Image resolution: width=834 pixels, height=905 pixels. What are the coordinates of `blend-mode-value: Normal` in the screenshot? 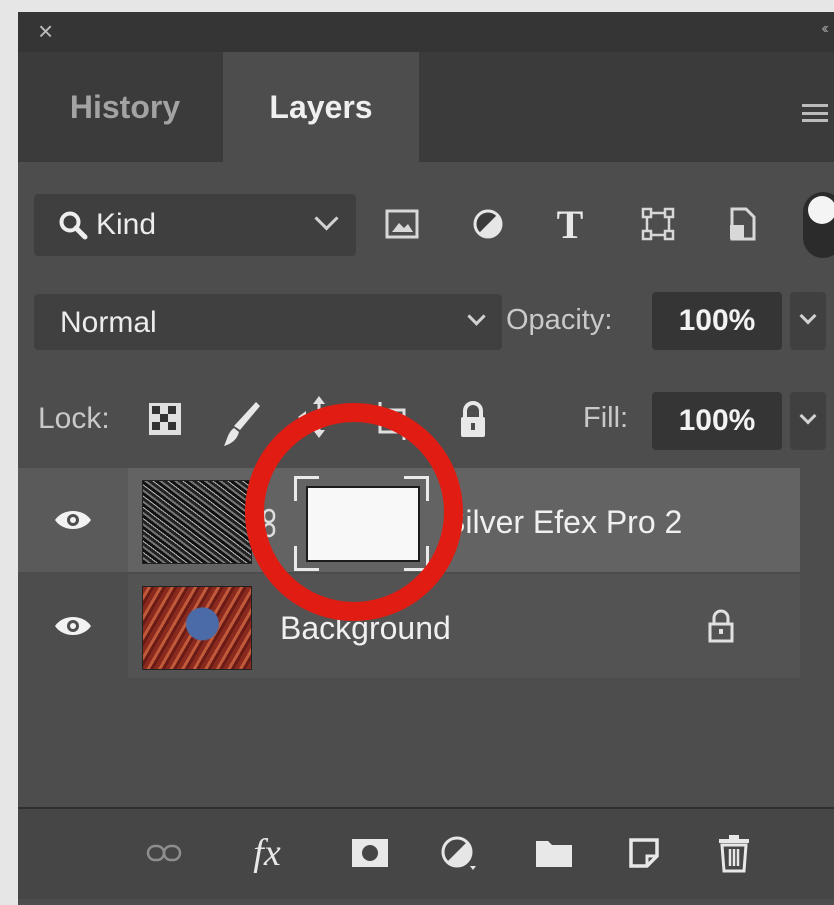 It's located at (108, 322).